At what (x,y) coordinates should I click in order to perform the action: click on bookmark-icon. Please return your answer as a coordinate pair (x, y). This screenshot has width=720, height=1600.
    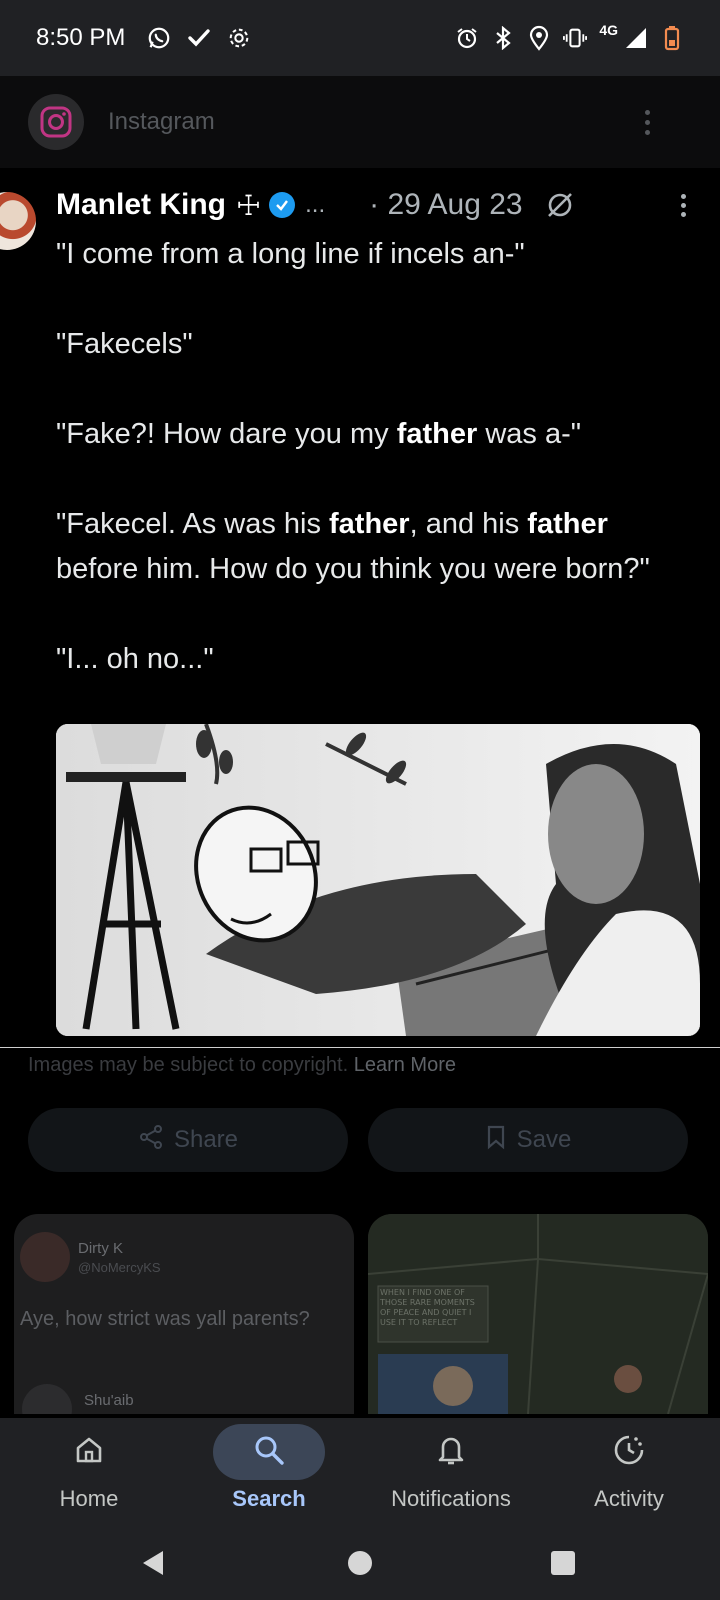
    Looking at the image, I should click on (496, 1140).